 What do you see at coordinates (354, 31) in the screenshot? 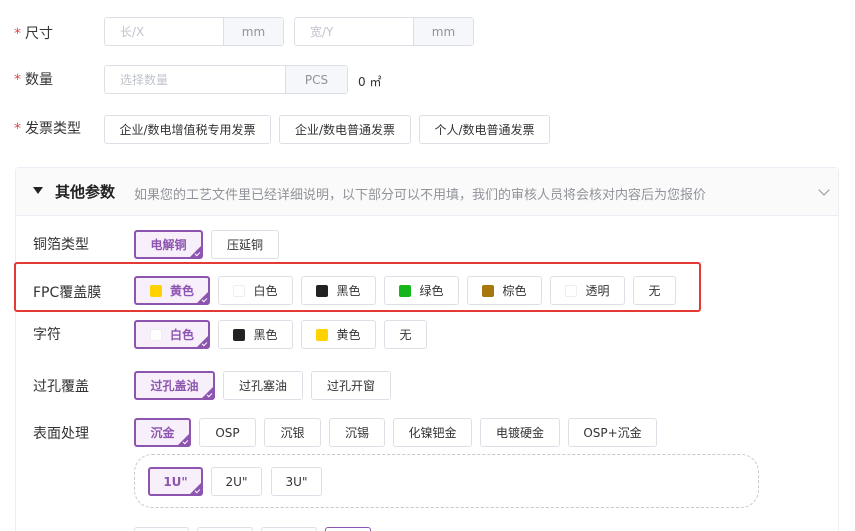
I see `width-input` at bounding box center [354, 31].